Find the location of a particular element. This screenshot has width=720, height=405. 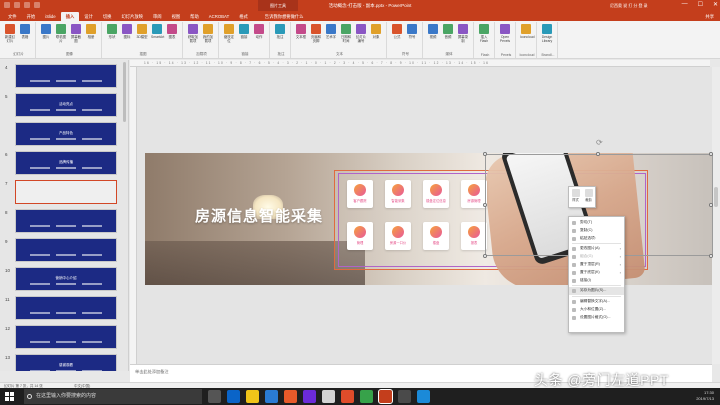

chrome-icon is located at coordinates (328, 396).